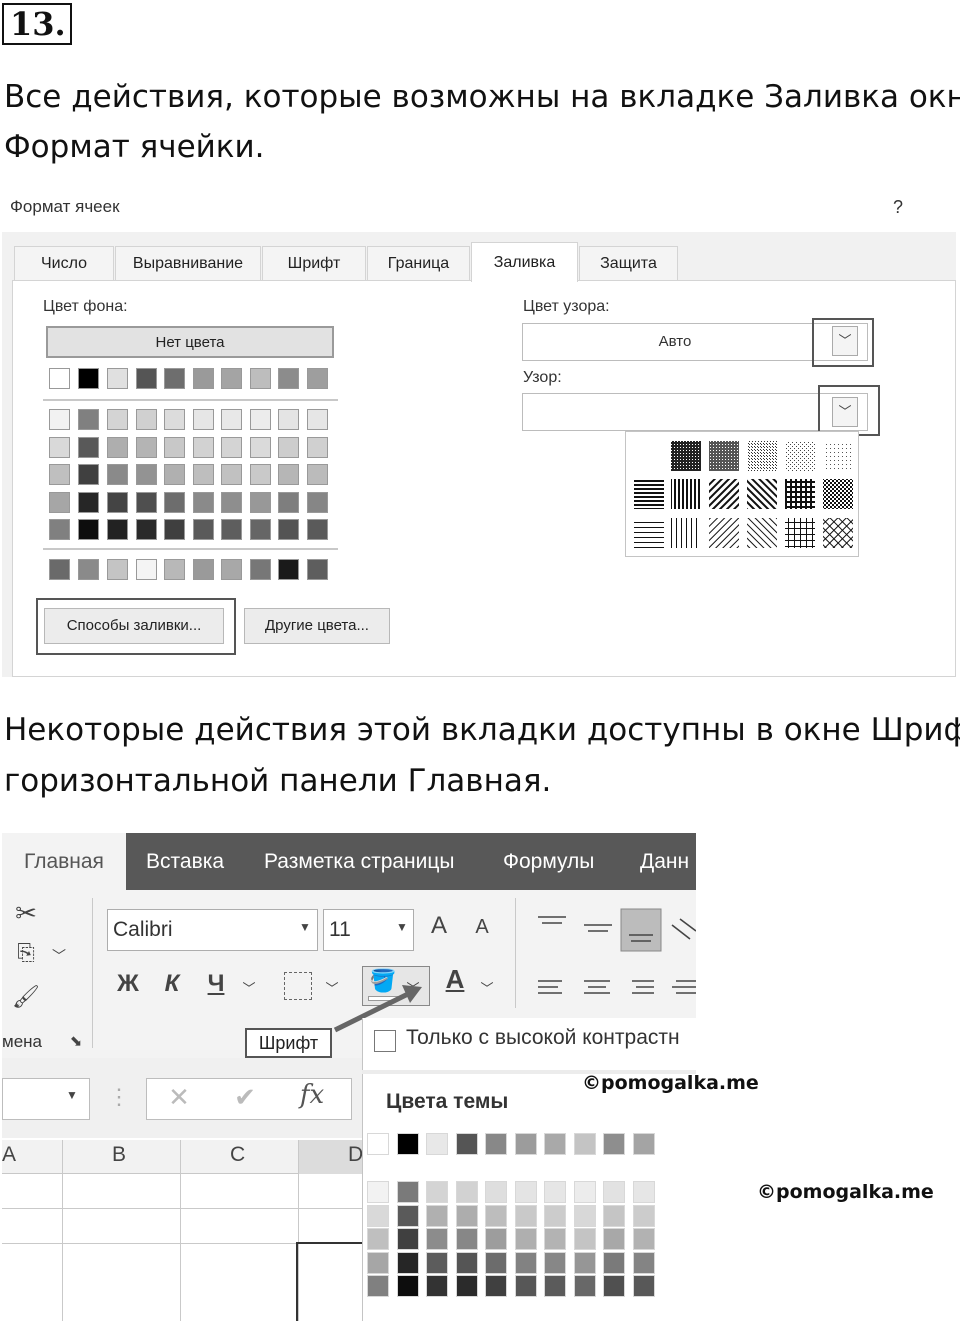 Image resolution: width=960 pixels, height=1321 pixels. Describe the element at coordinates (237, 1155) in the screenshot. I see `column-header-c: C` at that location.